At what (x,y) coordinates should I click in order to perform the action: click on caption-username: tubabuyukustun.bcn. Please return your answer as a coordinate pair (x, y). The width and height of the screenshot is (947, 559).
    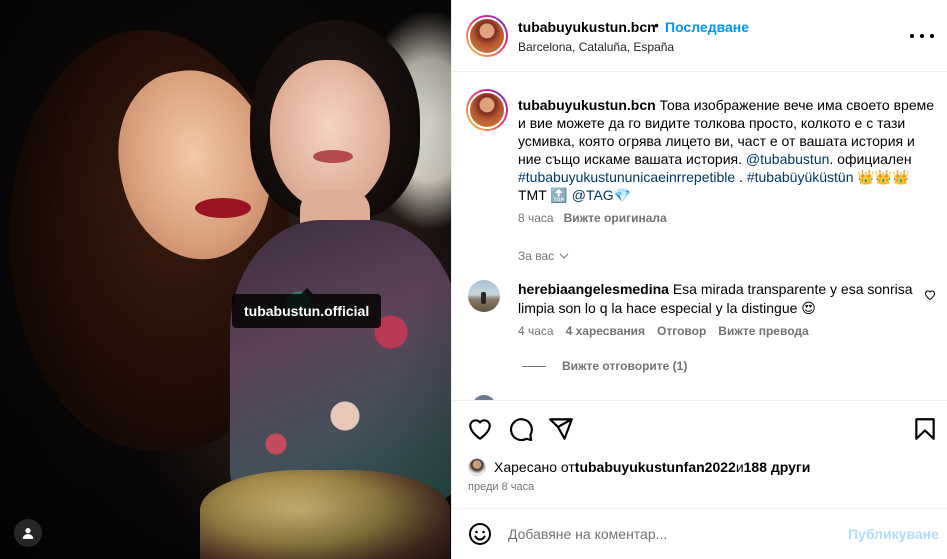
    Looking at the image, I should click on (587, 105).